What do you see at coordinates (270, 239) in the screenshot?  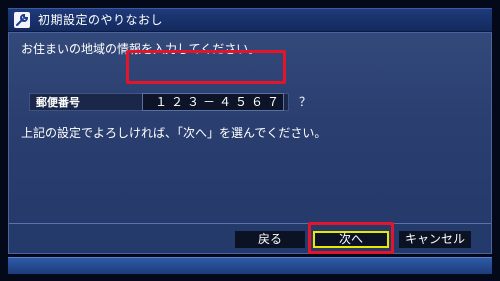 I see `back-button: 戻る` at bounding box center [270, 239].